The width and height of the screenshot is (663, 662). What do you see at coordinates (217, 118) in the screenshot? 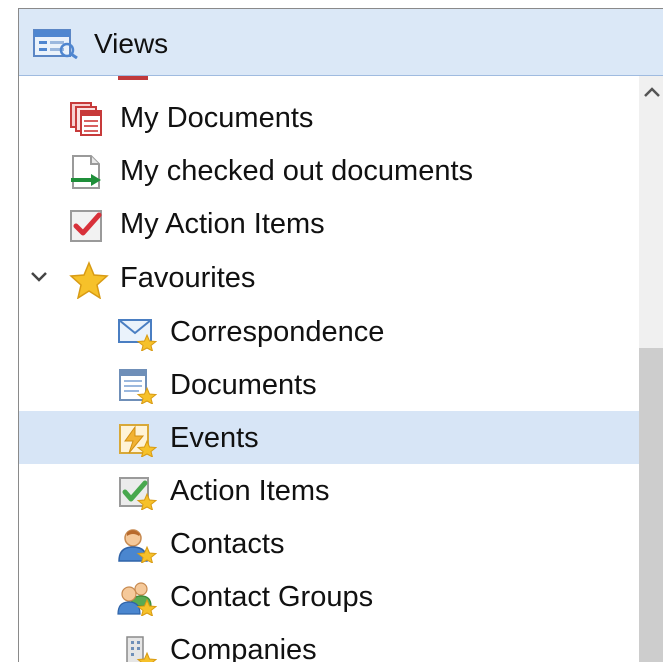
I see `tree-item-label: My Documents` at bounding box center [217, 118].